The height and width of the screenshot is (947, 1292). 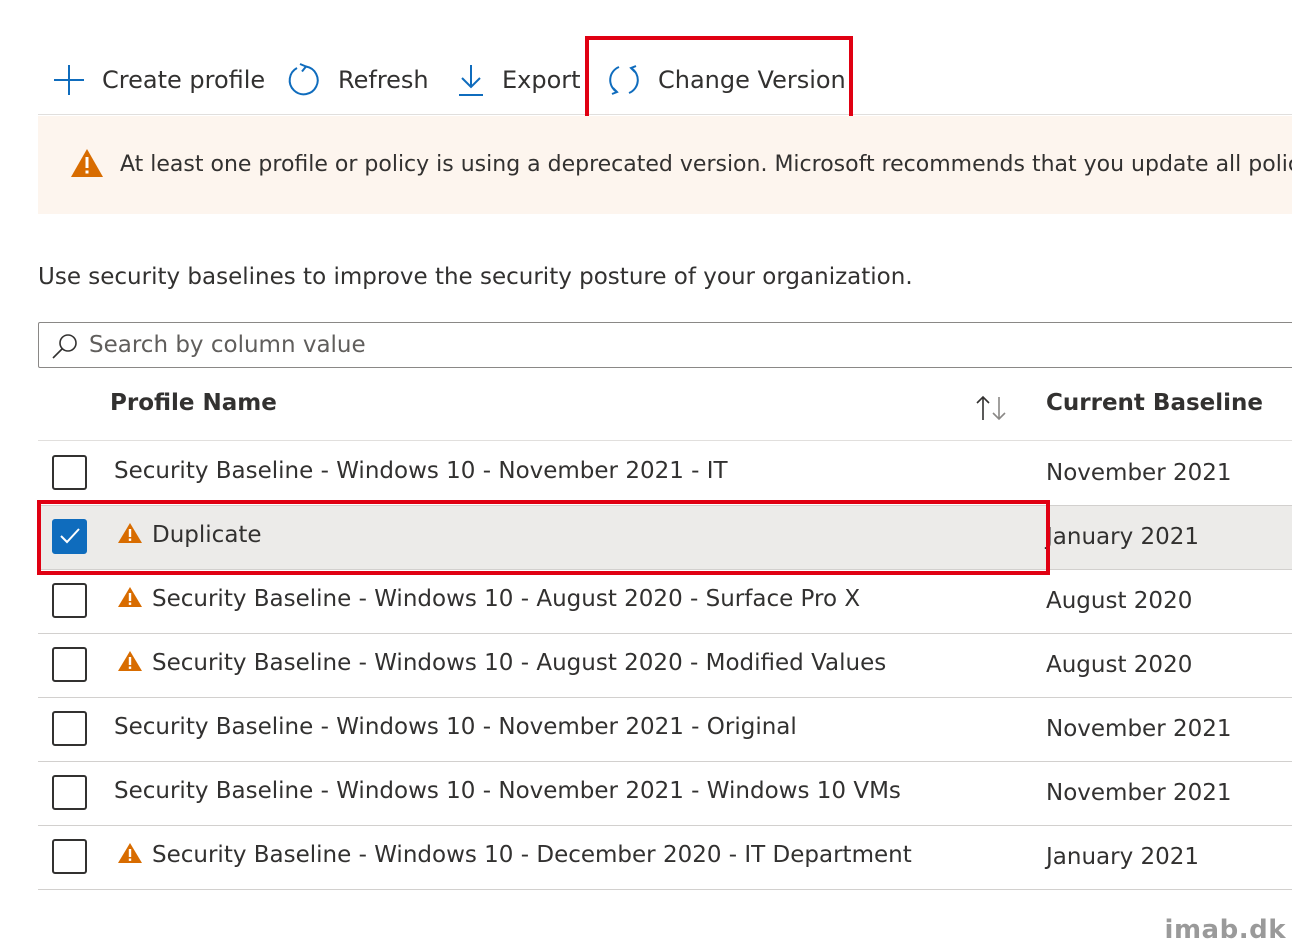 What do you see at coordinates (303, 79) in the screenshot?
I see `refresh-icon` at bounding box center [303, 79].